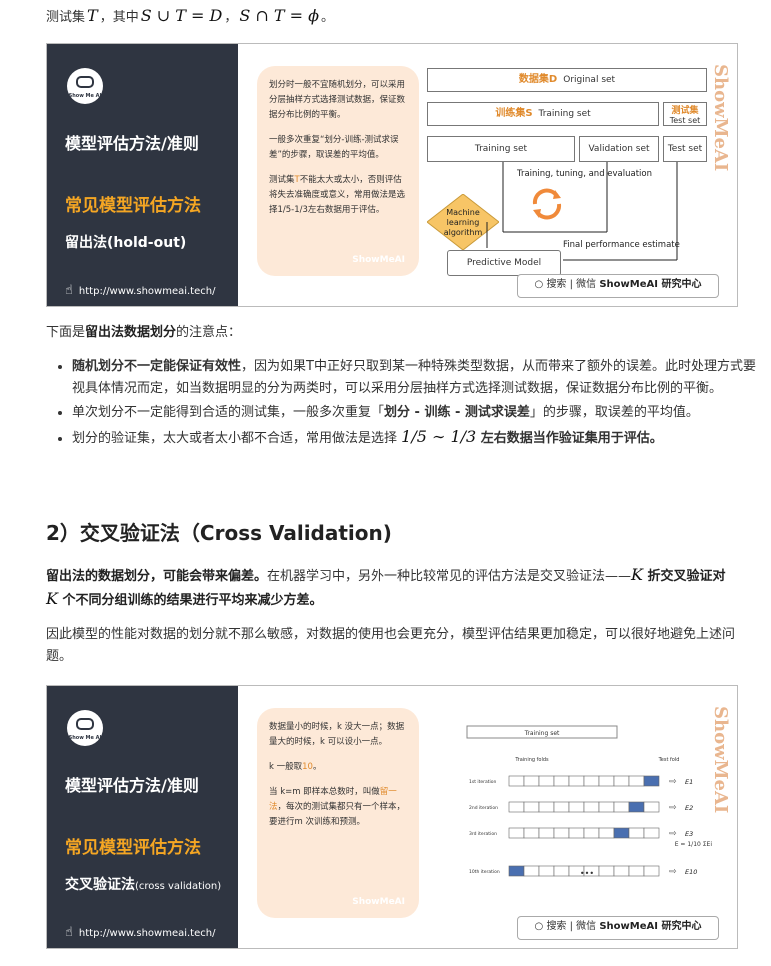  I want to click on top-line-sep: ，, so click(231, 17).